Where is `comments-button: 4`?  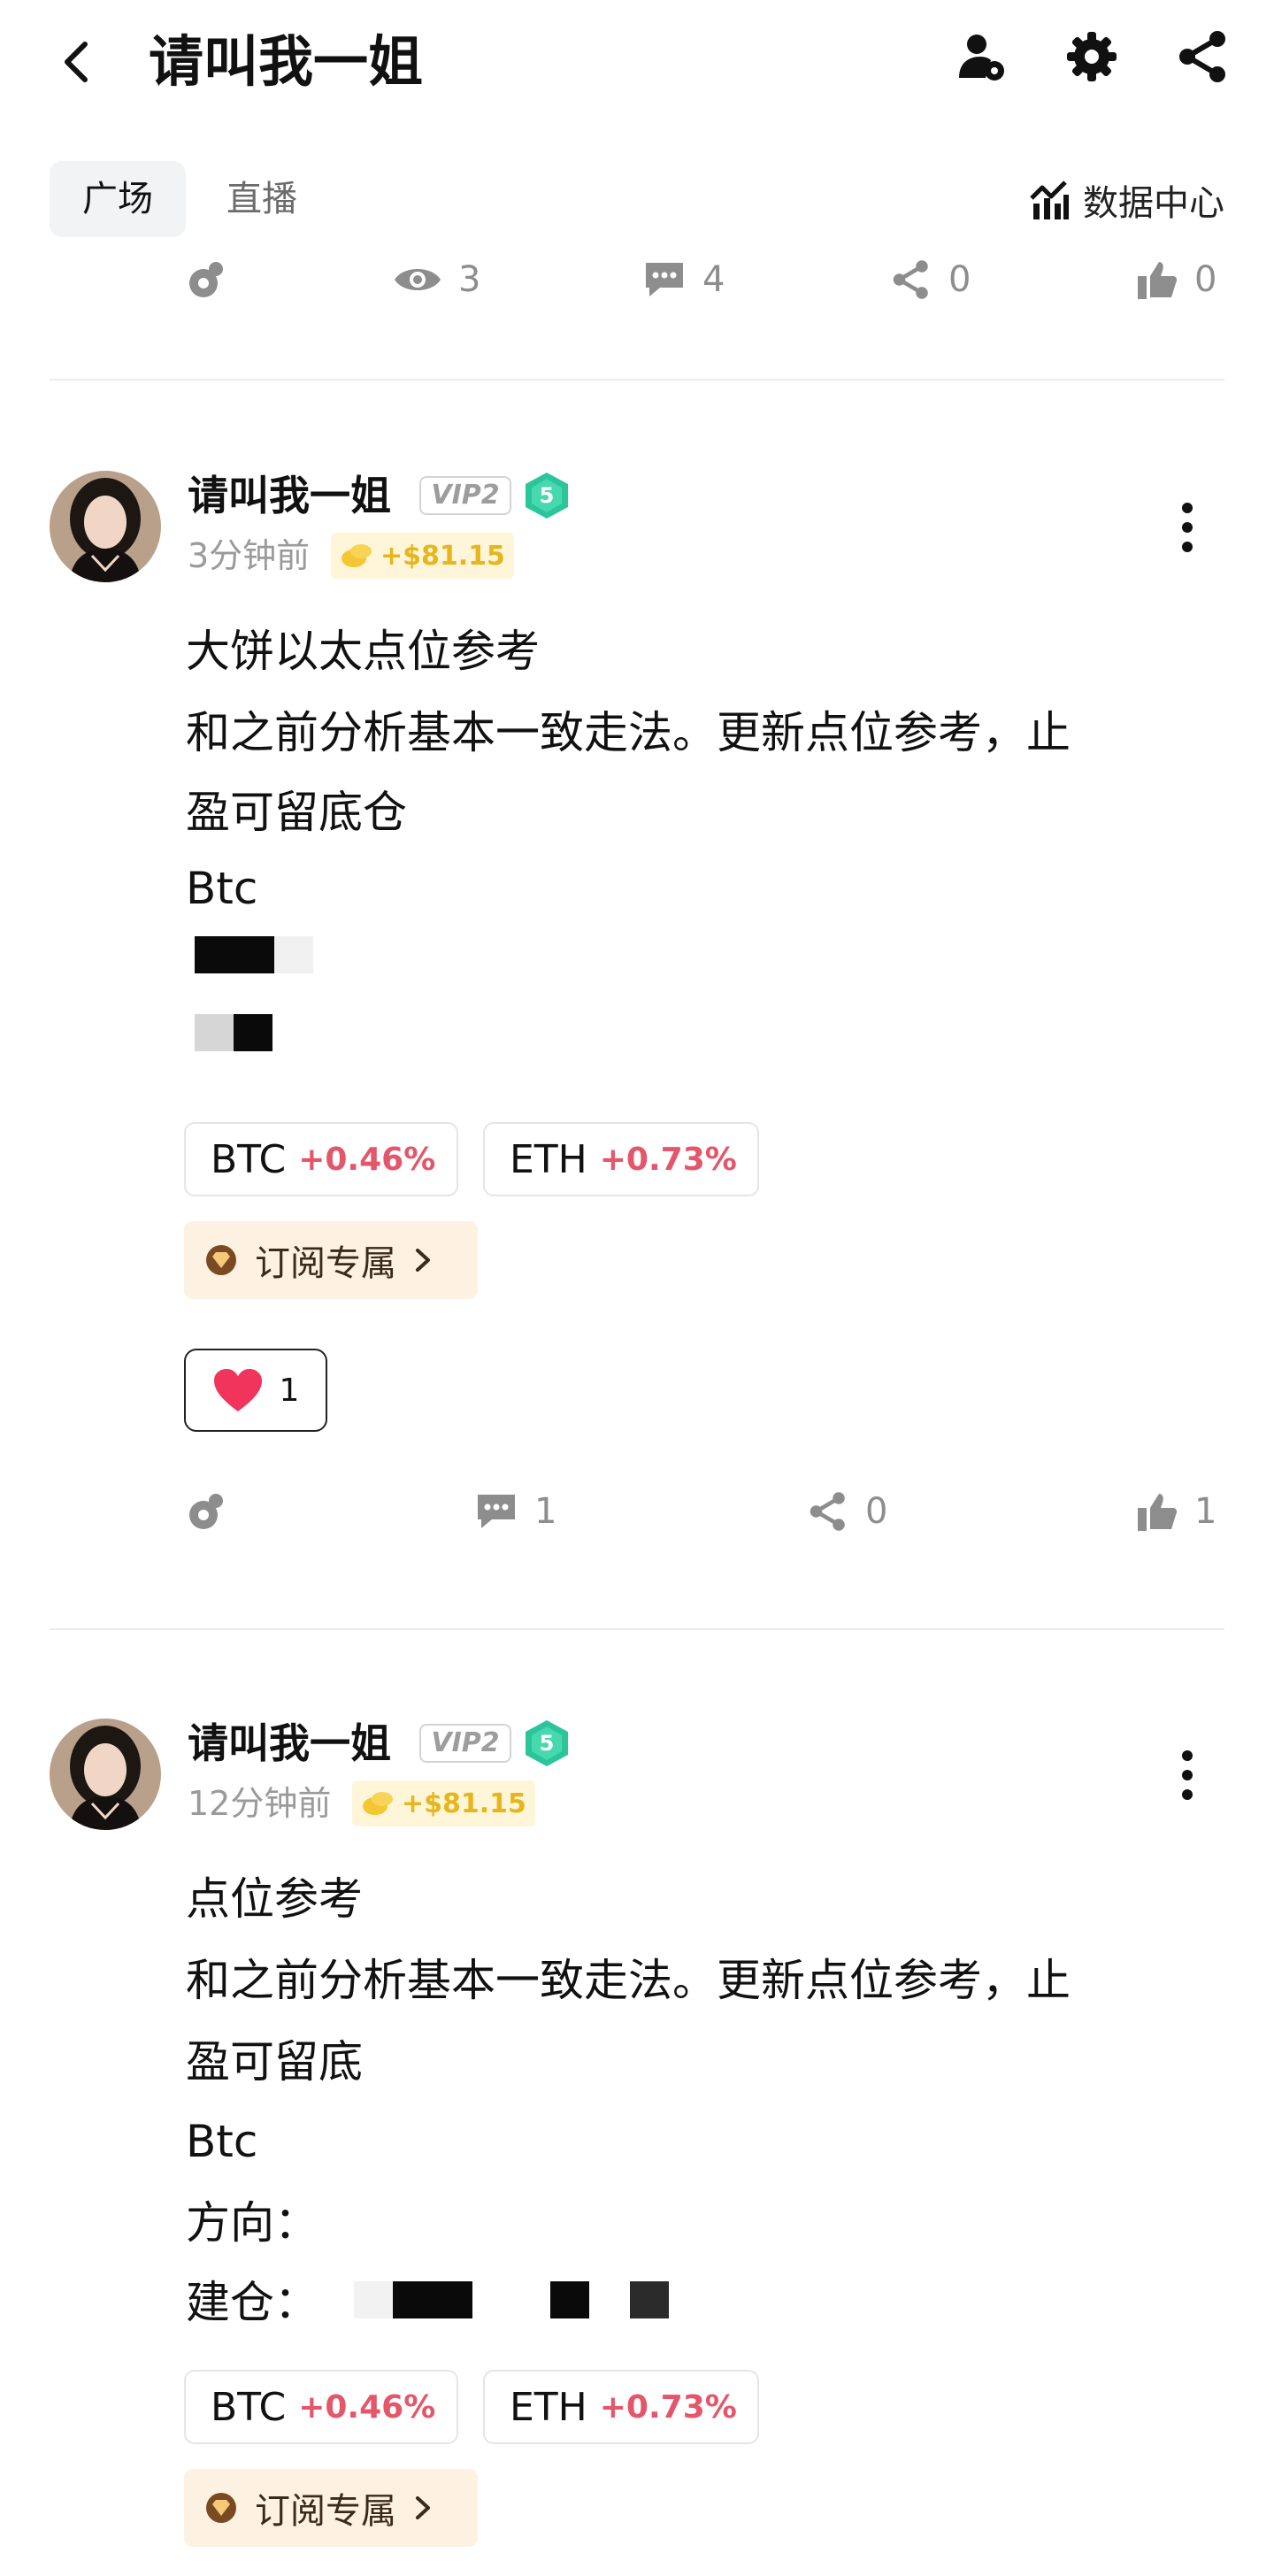
comments-button: 4 is located at coordinates (683, 279).